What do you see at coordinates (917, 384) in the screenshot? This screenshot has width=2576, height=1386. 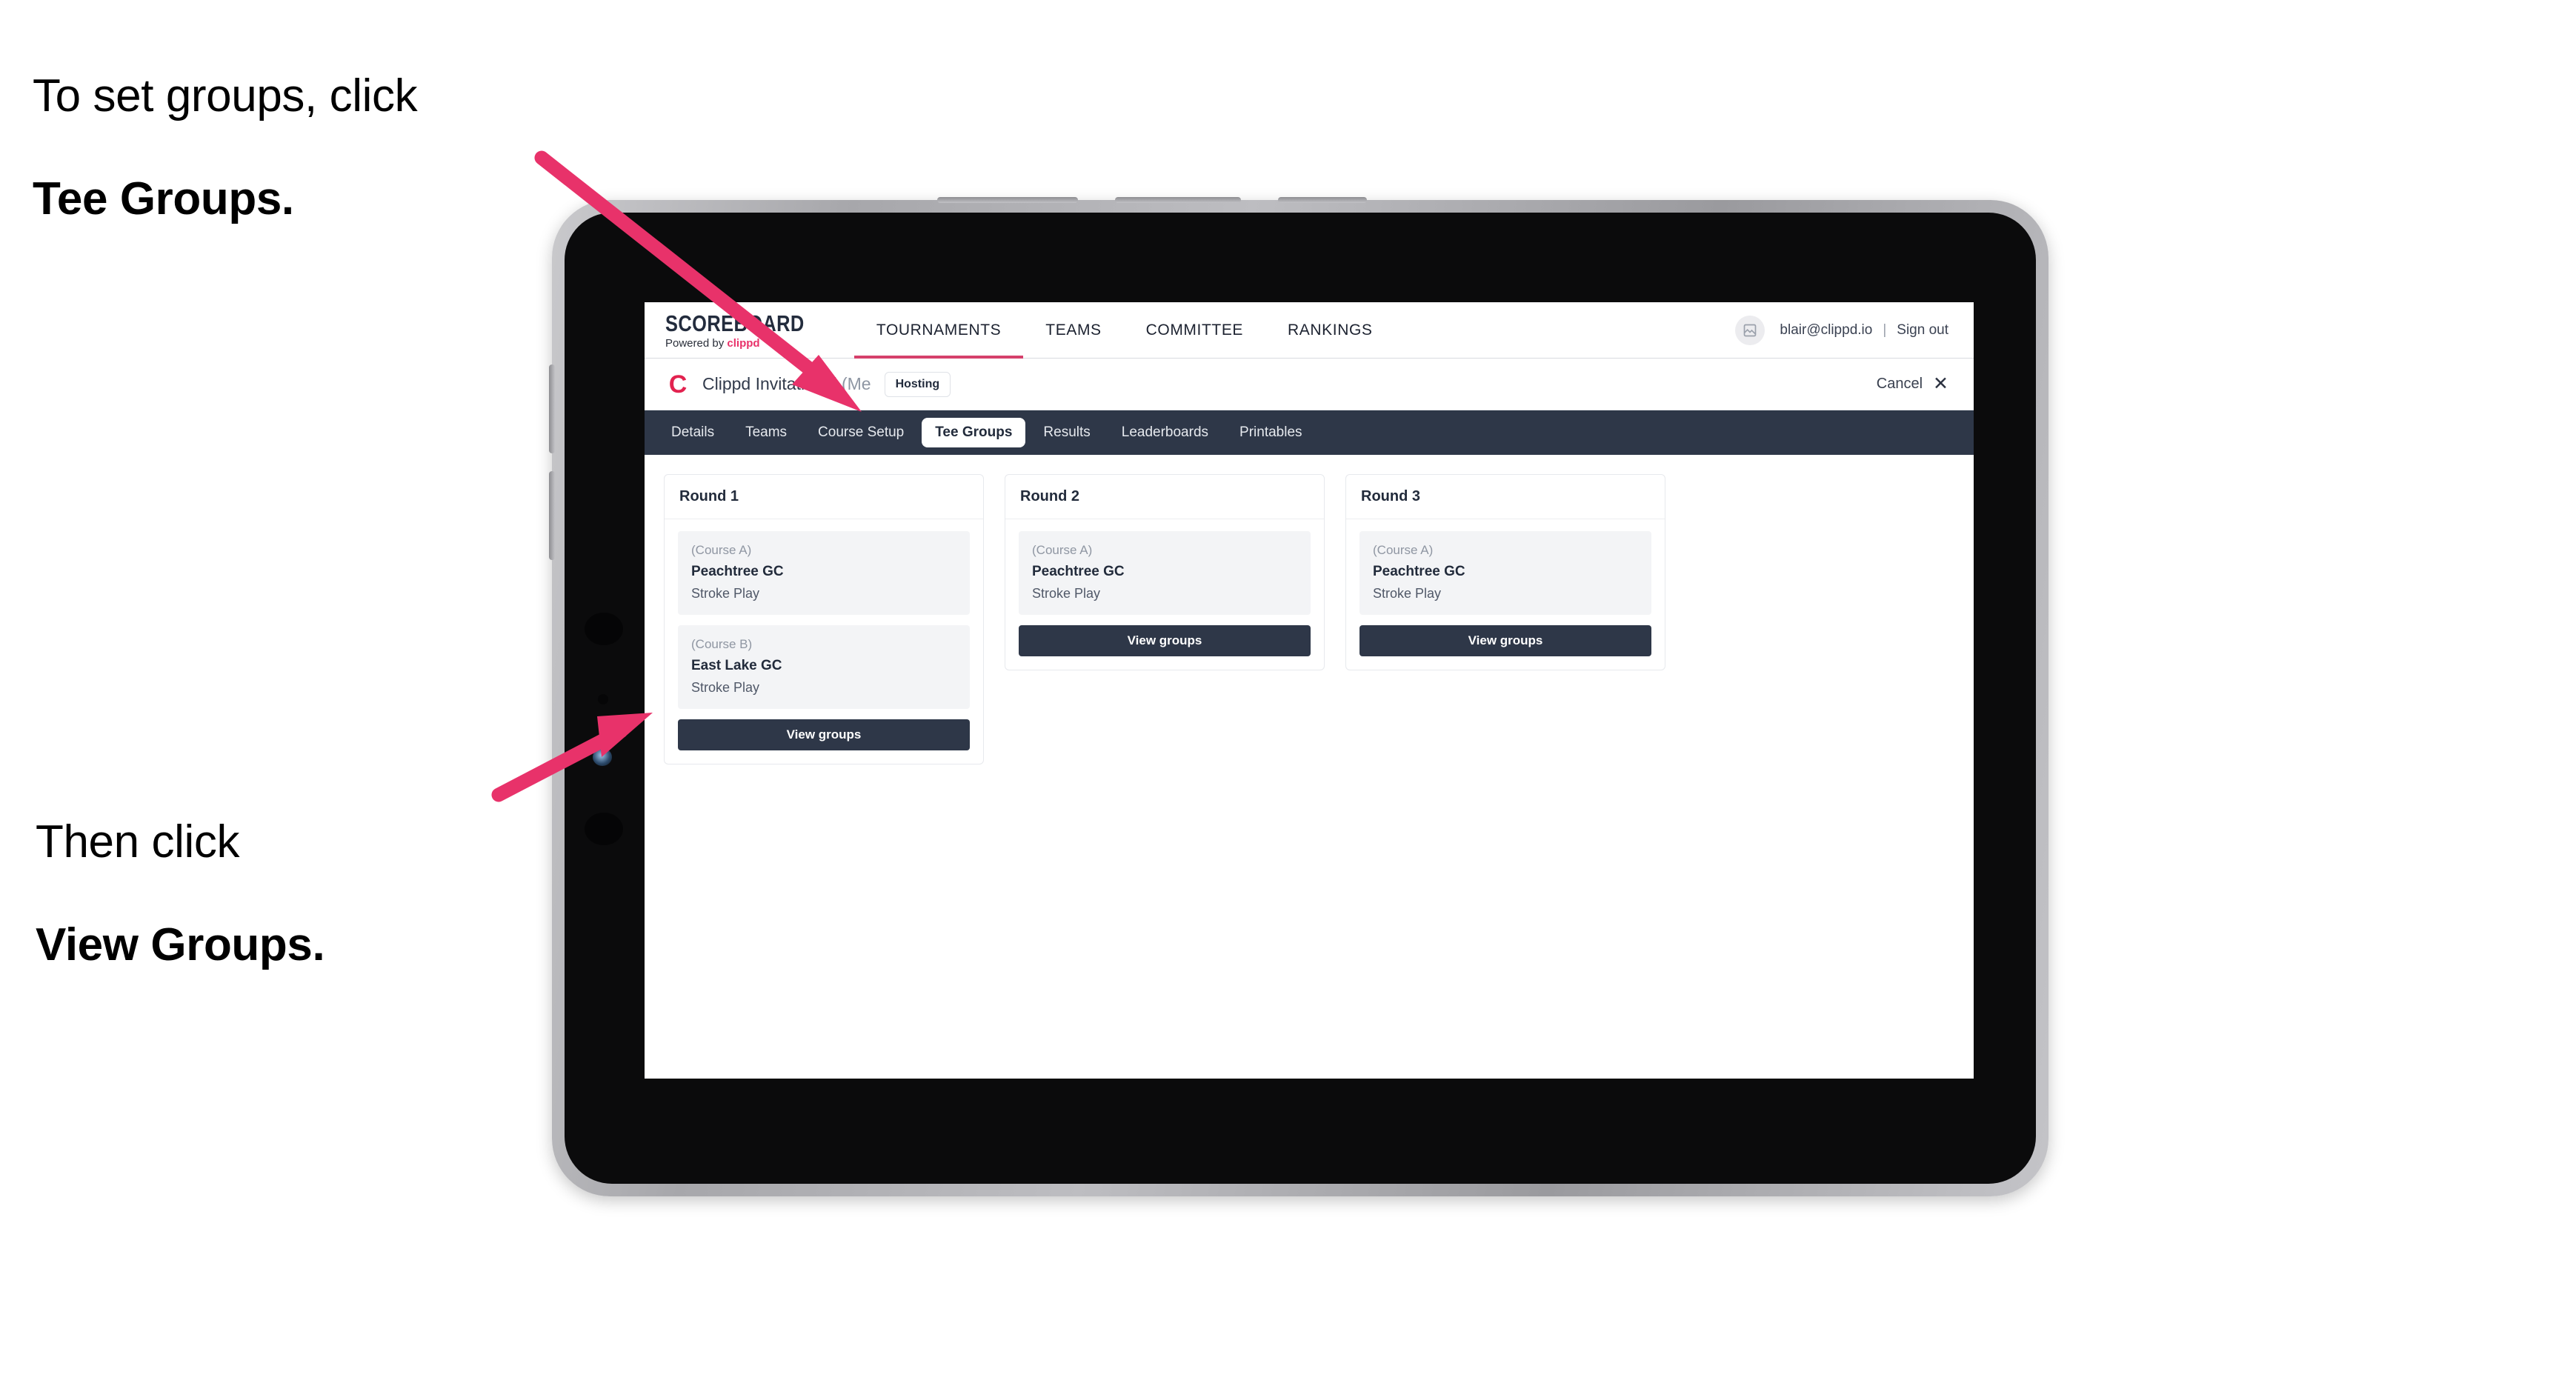 I see `hosting-badge: Hosting` at bounding box center [917, 384].